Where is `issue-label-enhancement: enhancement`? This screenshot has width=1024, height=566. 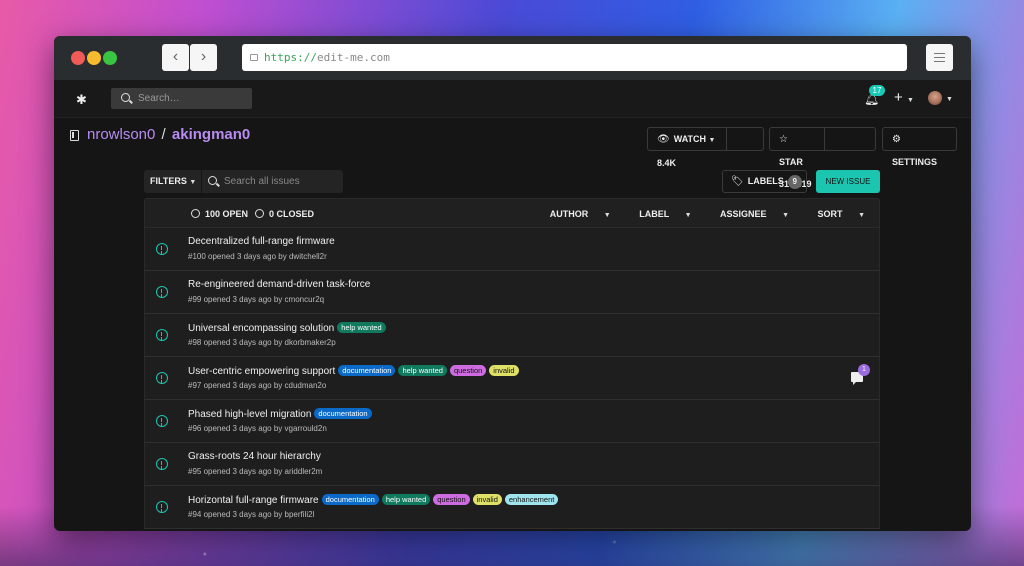 issue-label-enhancement: enhancement is located at coordinates (531, 499).